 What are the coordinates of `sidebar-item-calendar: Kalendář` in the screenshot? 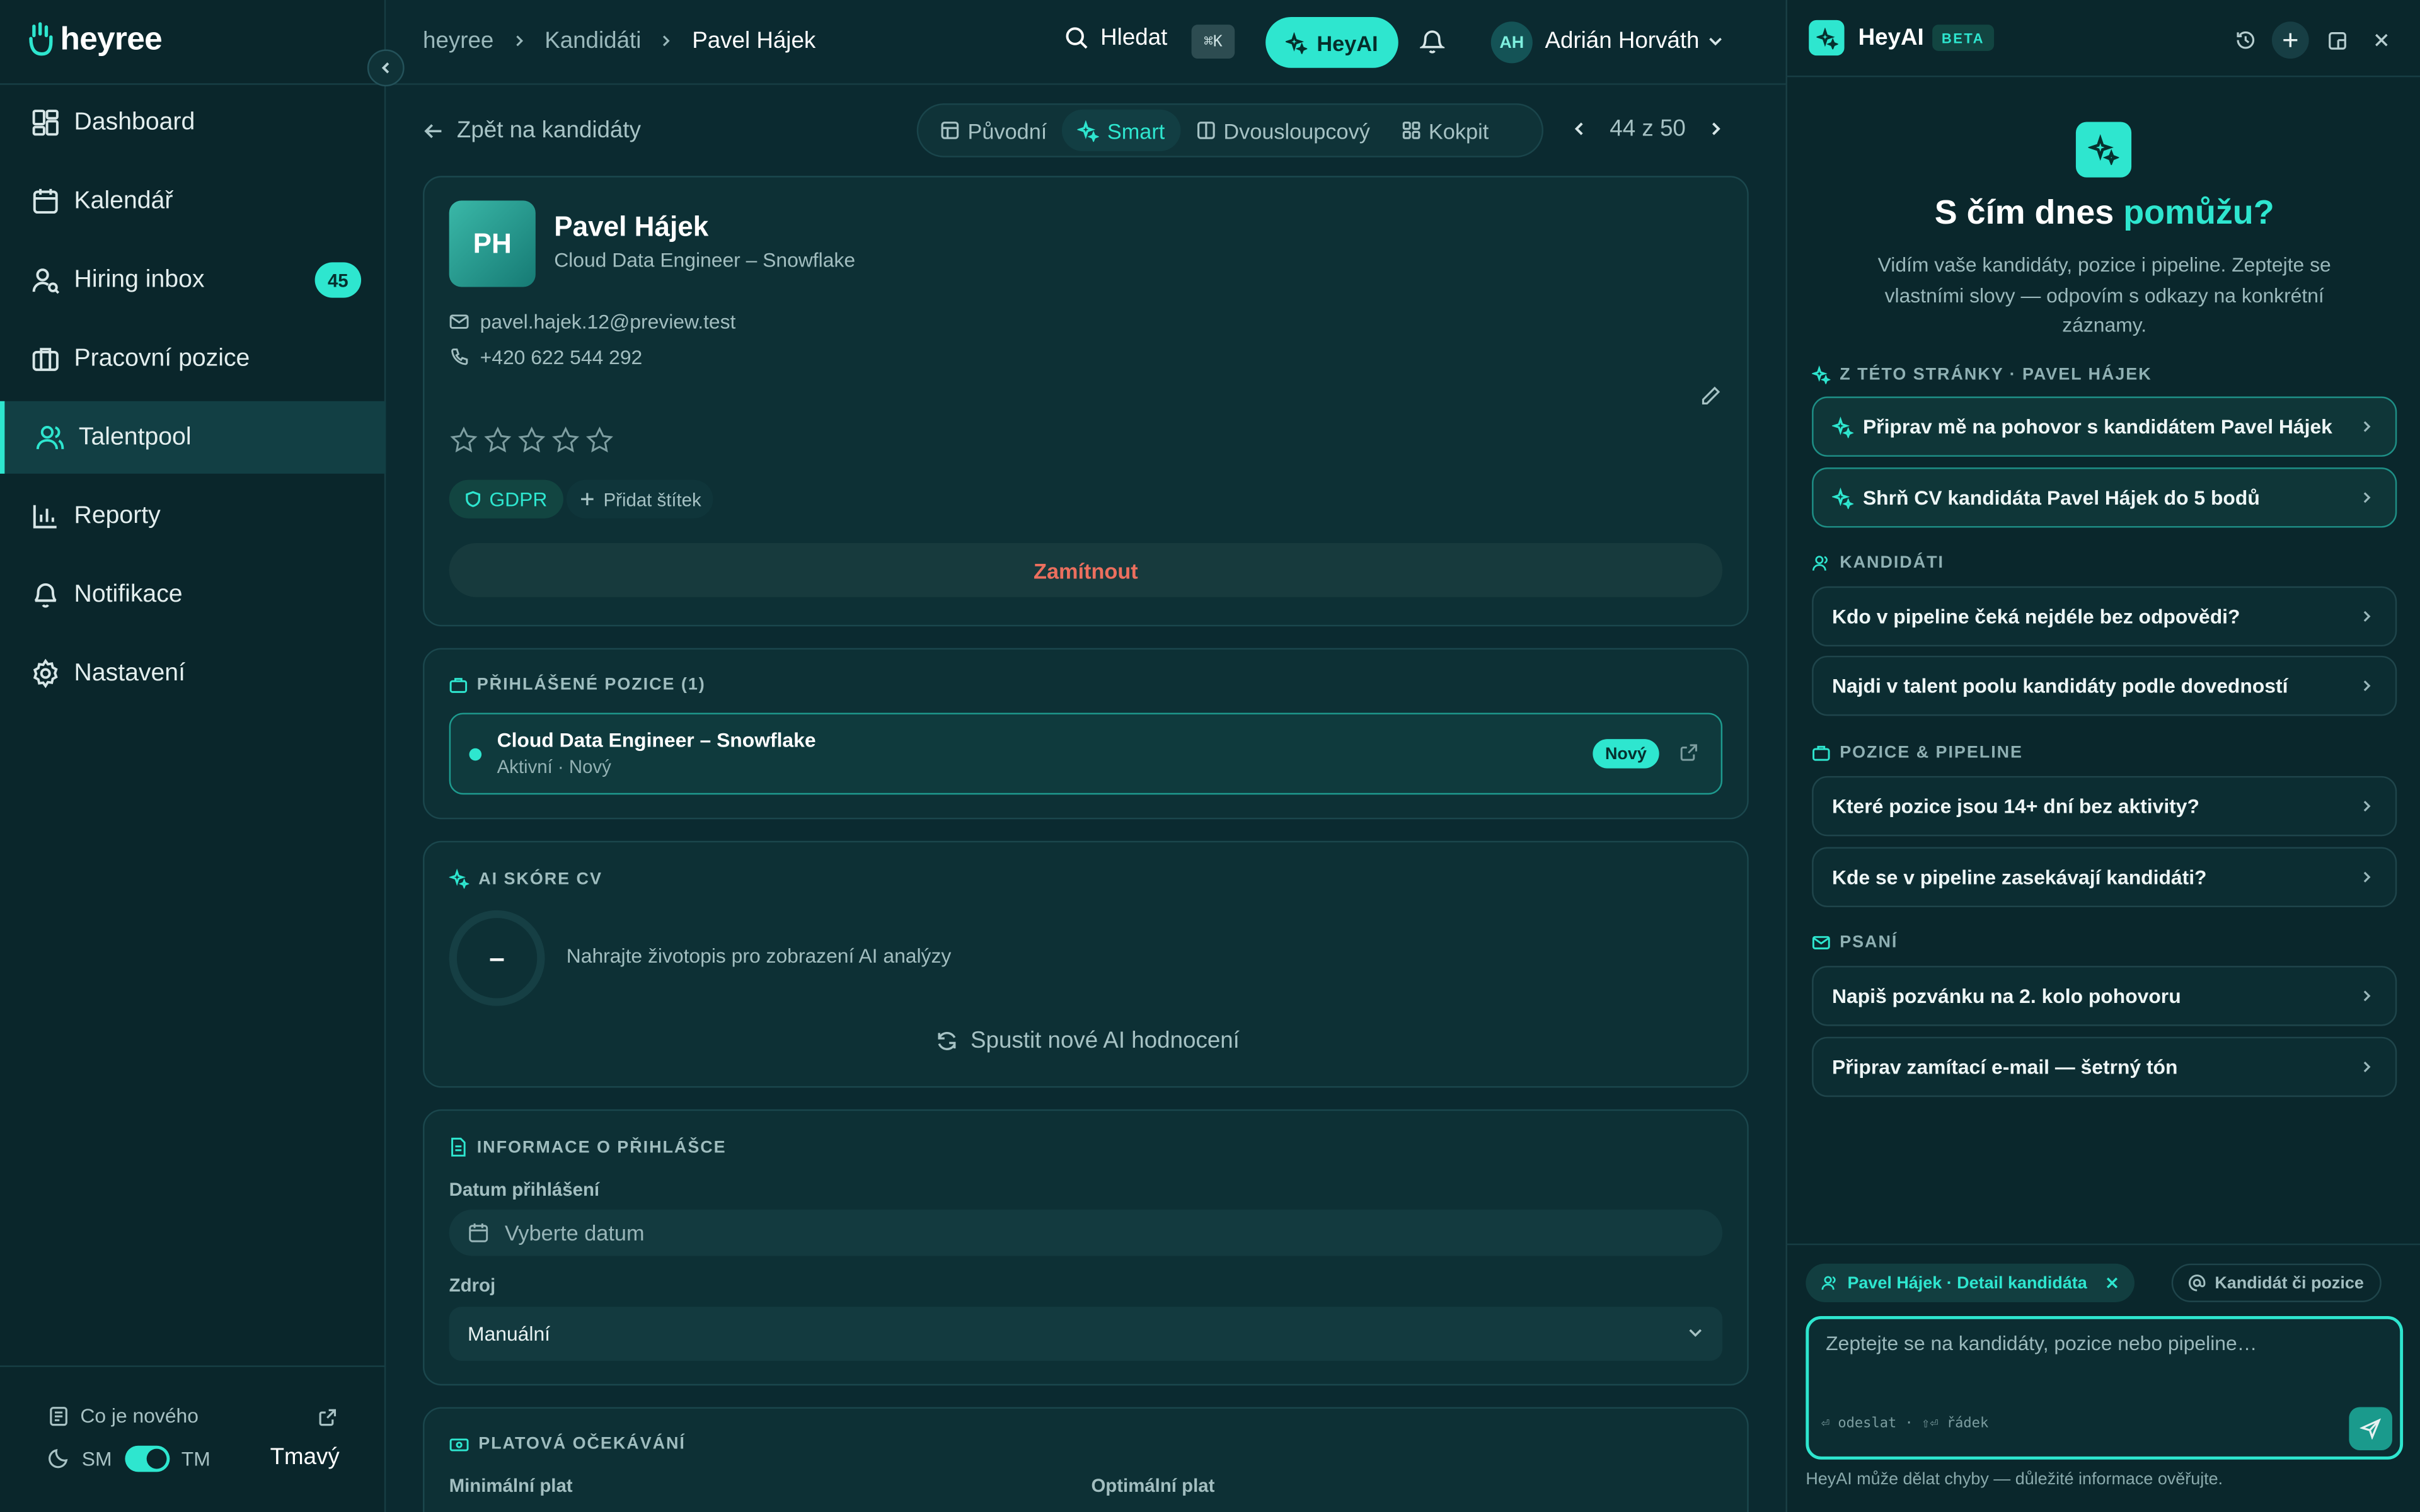 It's located at (193, 201).